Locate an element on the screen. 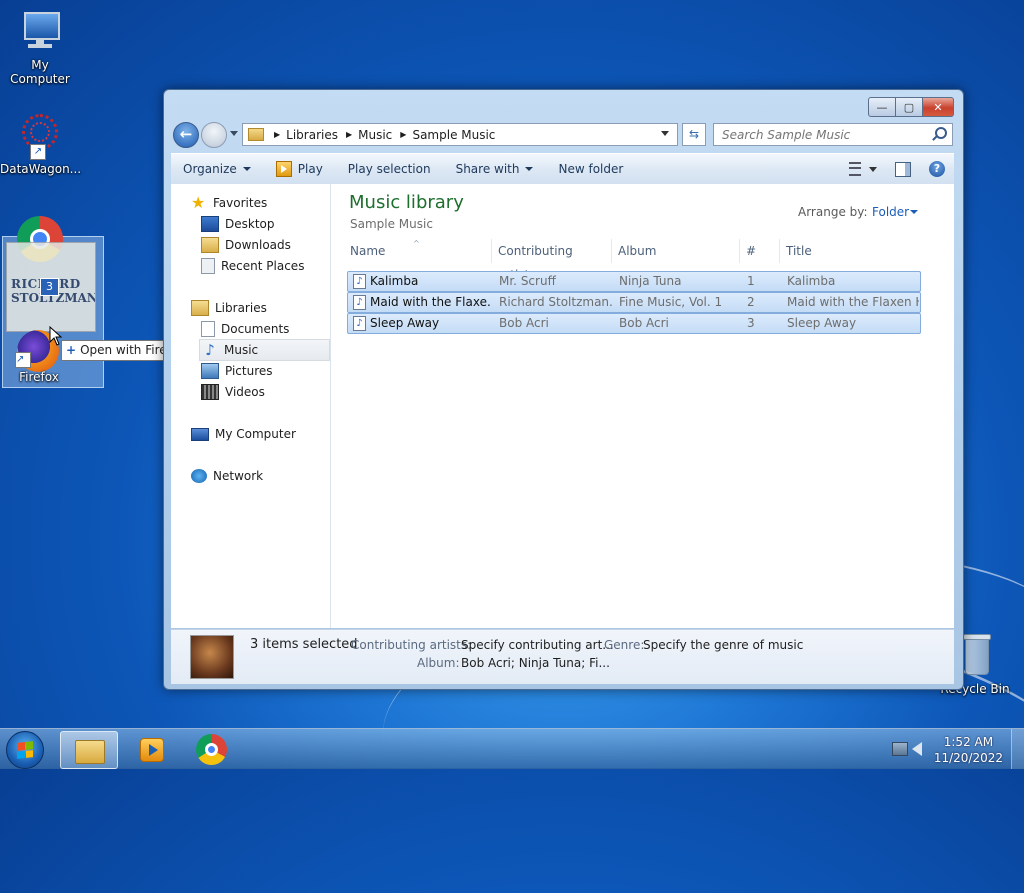 This screenshot has width=1024, height=893. nav-network: Network is located at coordinates (227, 476).